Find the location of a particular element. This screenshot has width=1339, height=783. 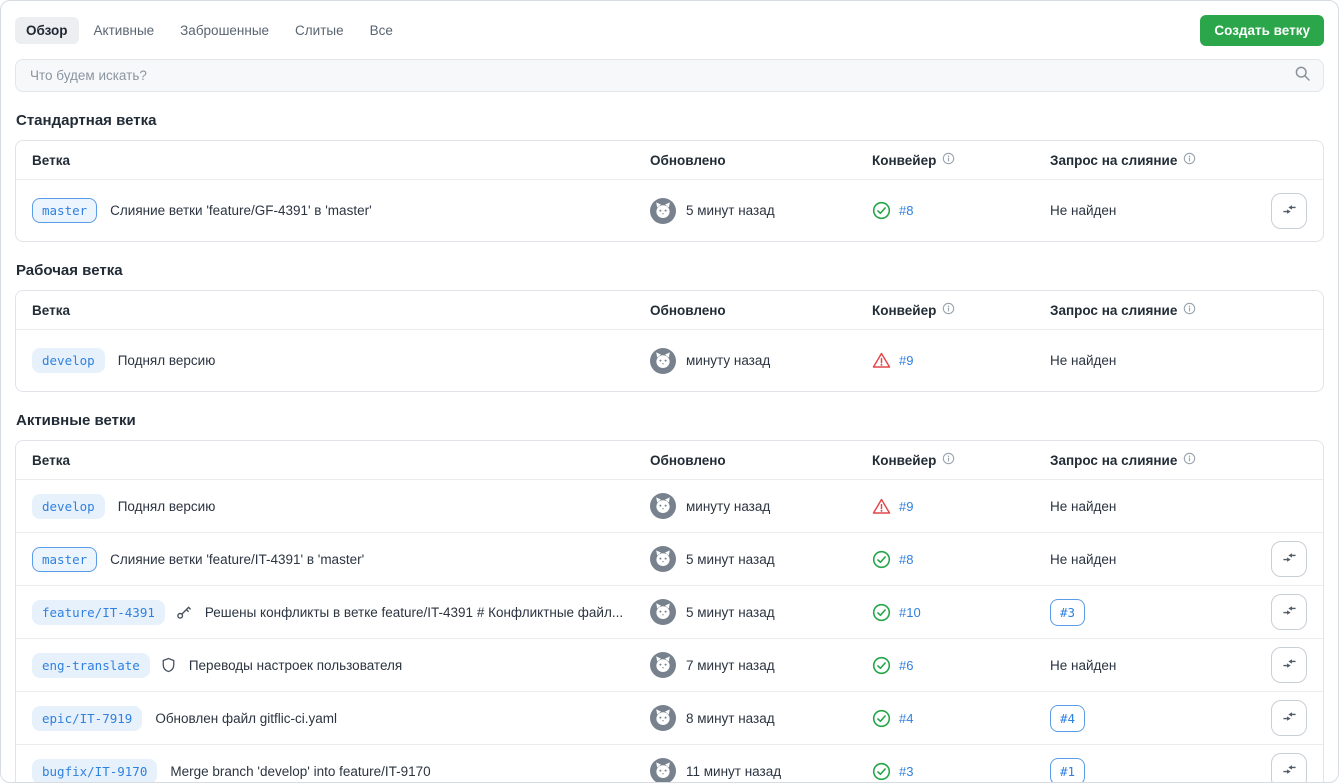

updated-time: минуту назад is located at coordinates (728, 506).